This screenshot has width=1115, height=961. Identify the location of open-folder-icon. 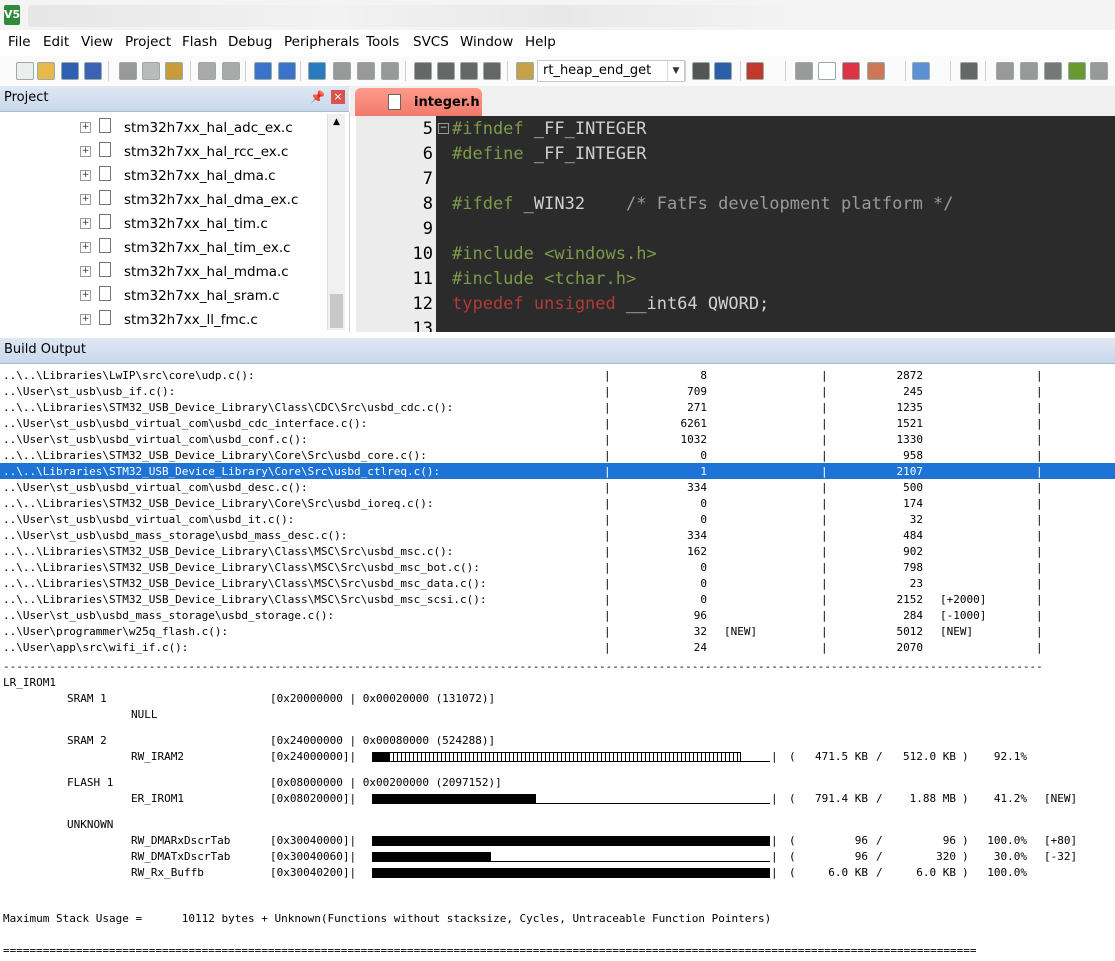
(46, 71).